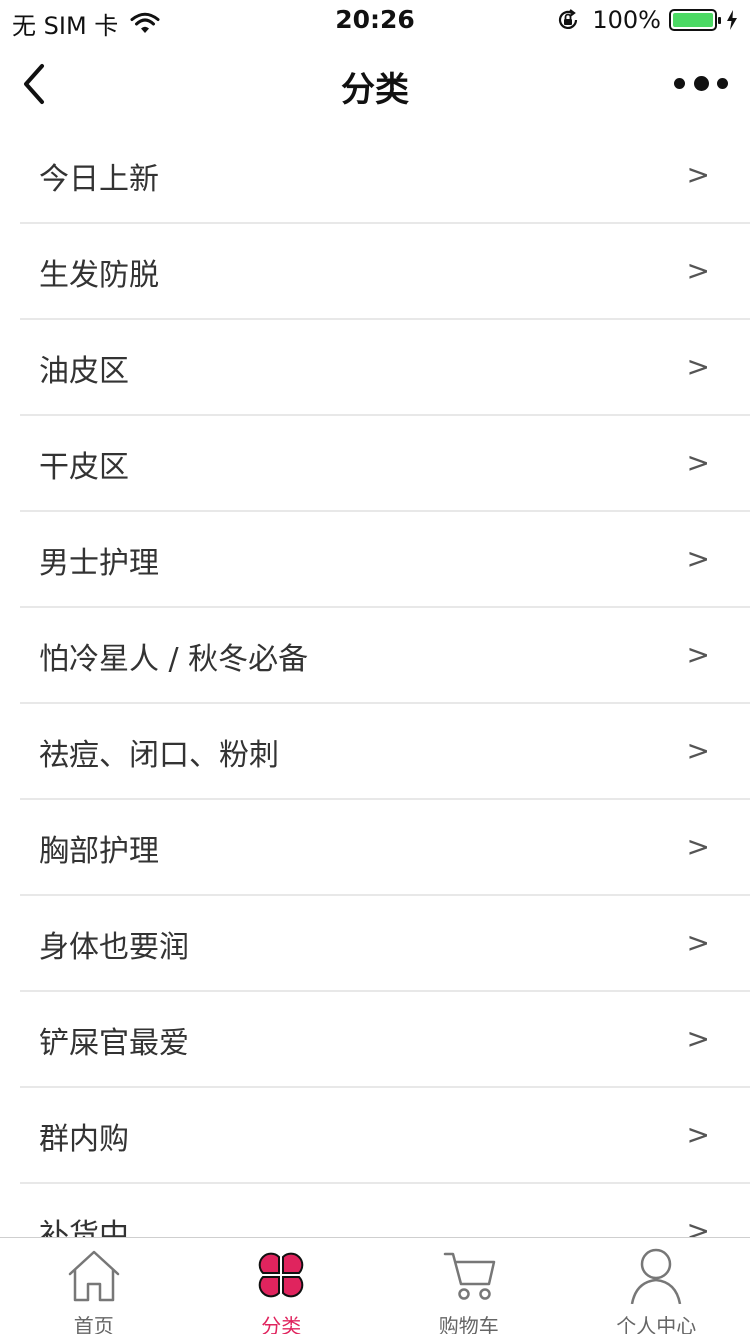 The height and width of the screenshot is (1334, 750). What do you see at coordinates (174, 659) in the screenshot?
I see `category-label: 怕冷星人 / 秋冬必备` at bounding box center [174, 659].